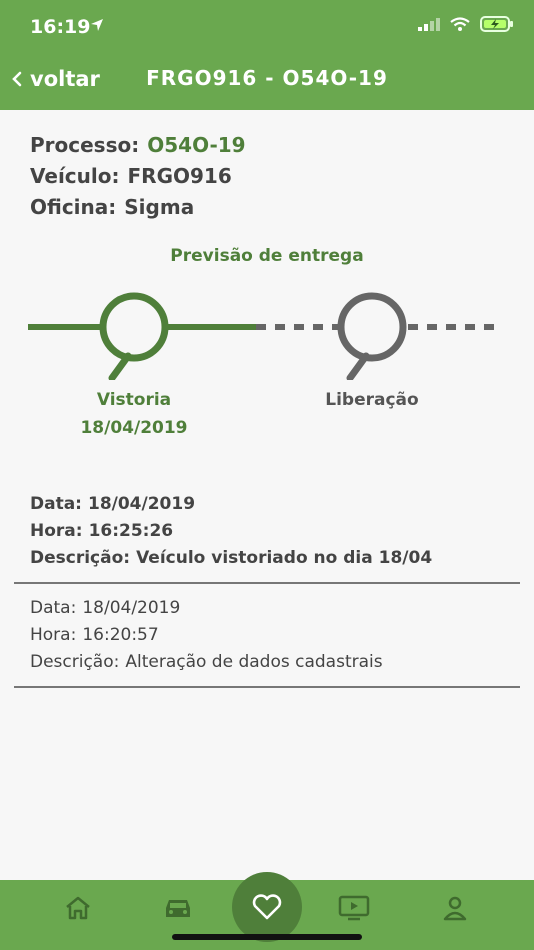 This screenshot has width=534, height=950. Describe the element at coordinates (267, 55) in the screenshot. I see `app-header: 16:19 voltar FRGO916 - O54O-19` at that location.